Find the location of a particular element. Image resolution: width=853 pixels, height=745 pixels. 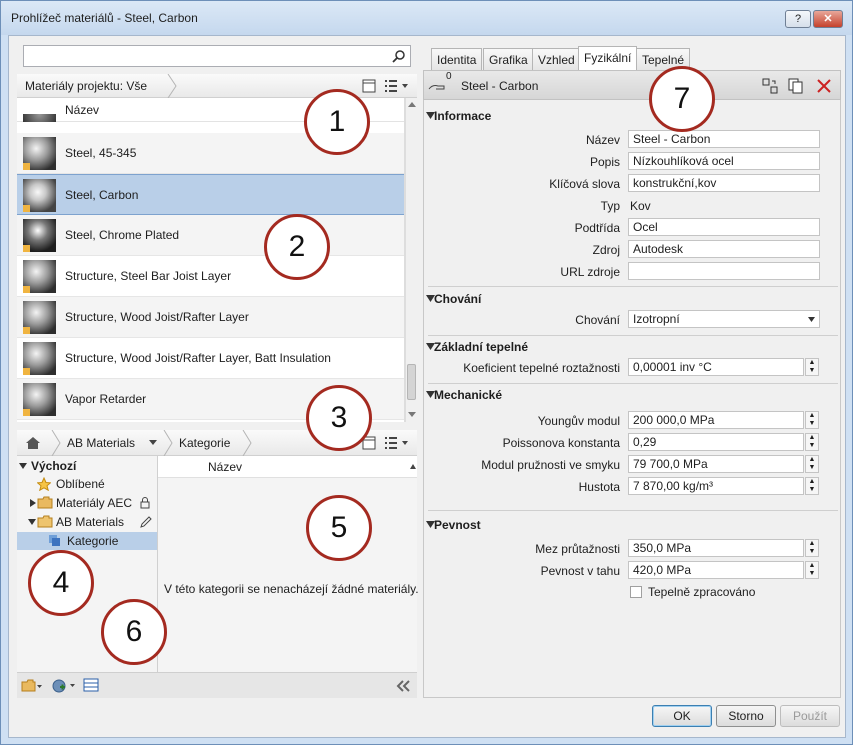

duplicate-asset-icon is located at coordinates (796, 86).